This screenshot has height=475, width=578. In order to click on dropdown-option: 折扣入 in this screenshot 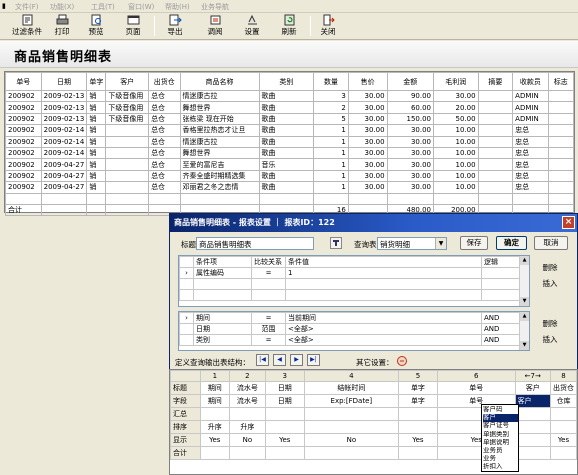, I will do `click(500, 467)`.